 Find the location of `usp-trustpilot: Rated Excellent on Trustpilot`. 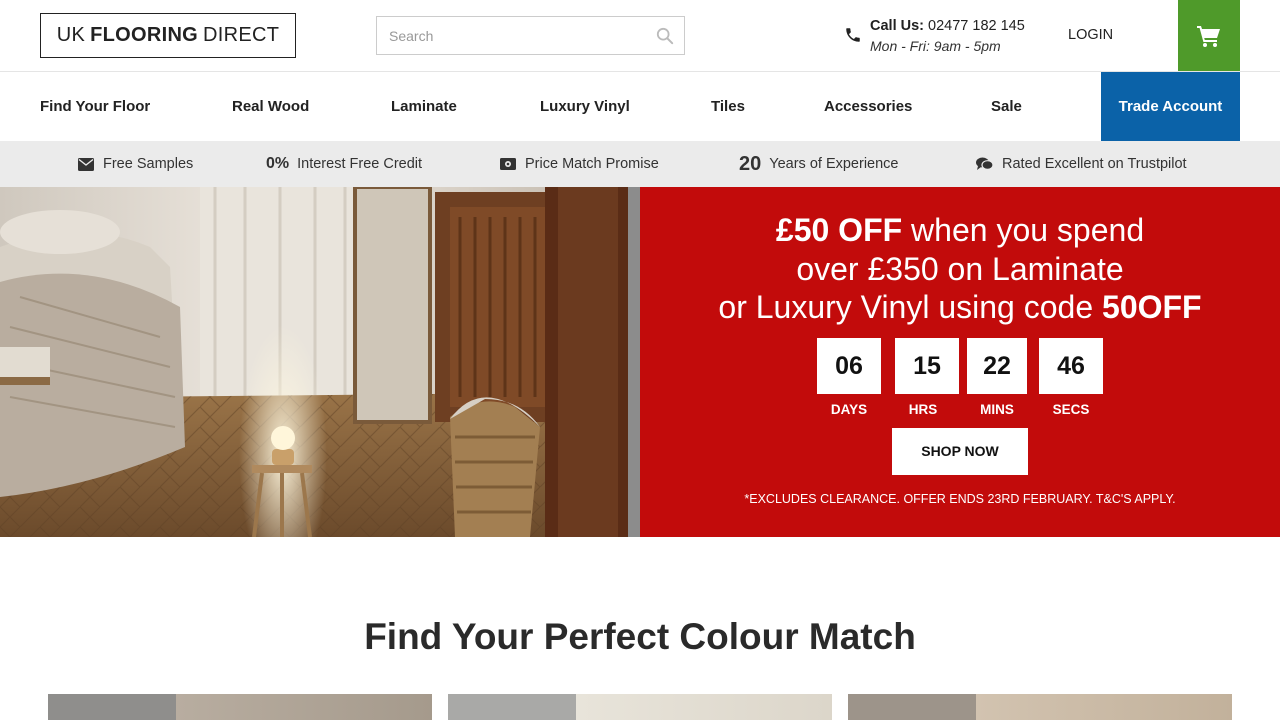

usp-trustpilot: Rated Excellent on Trustpilot is located at coordinates (1081, 164).